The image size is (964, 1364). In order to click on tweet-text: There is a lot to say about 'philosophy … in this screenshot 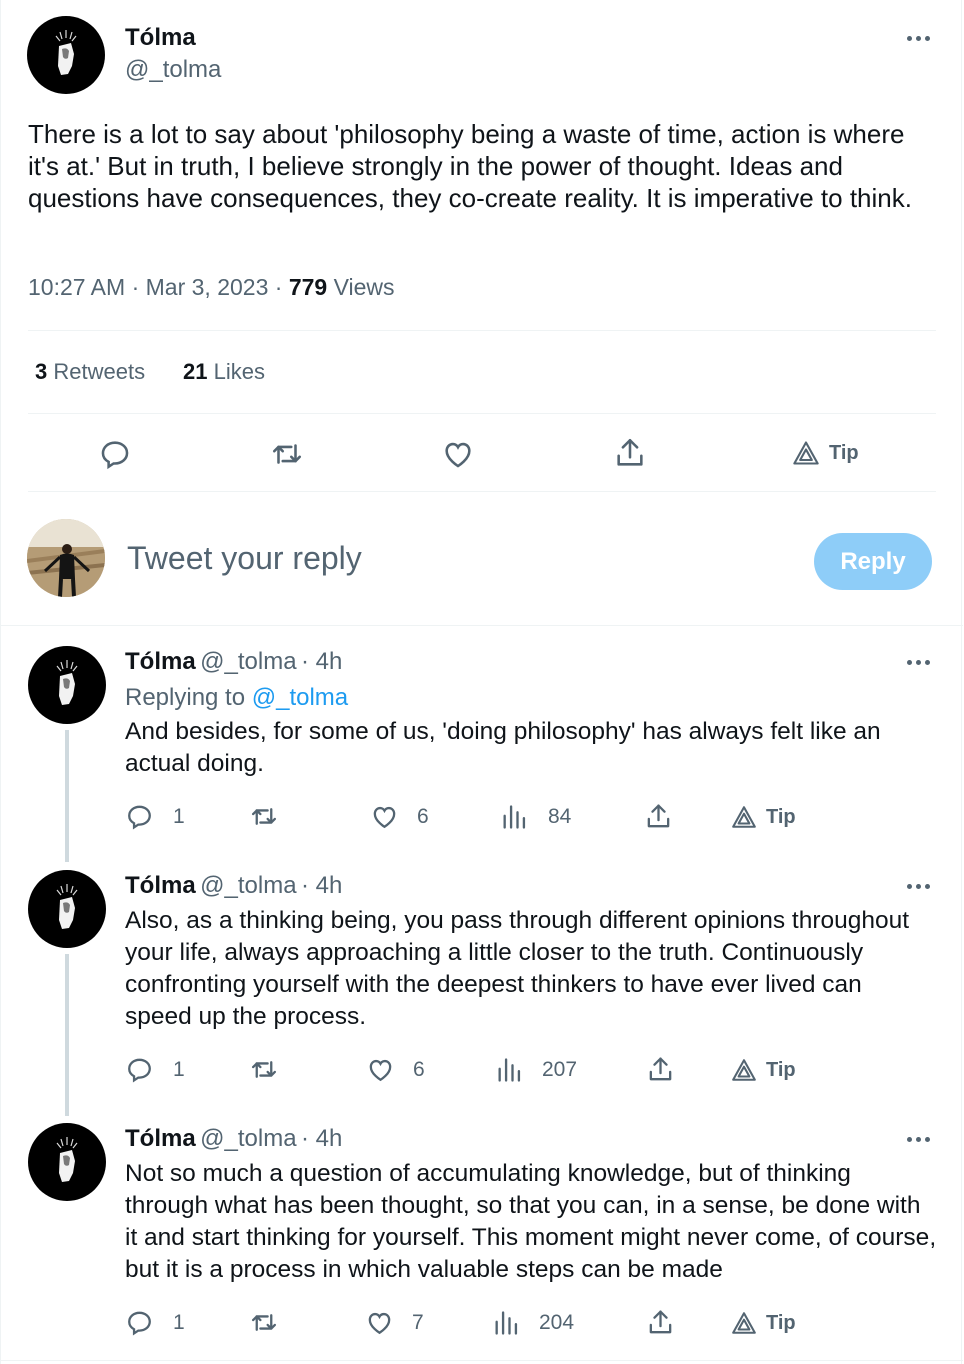, I will do `click(470, 166)`.